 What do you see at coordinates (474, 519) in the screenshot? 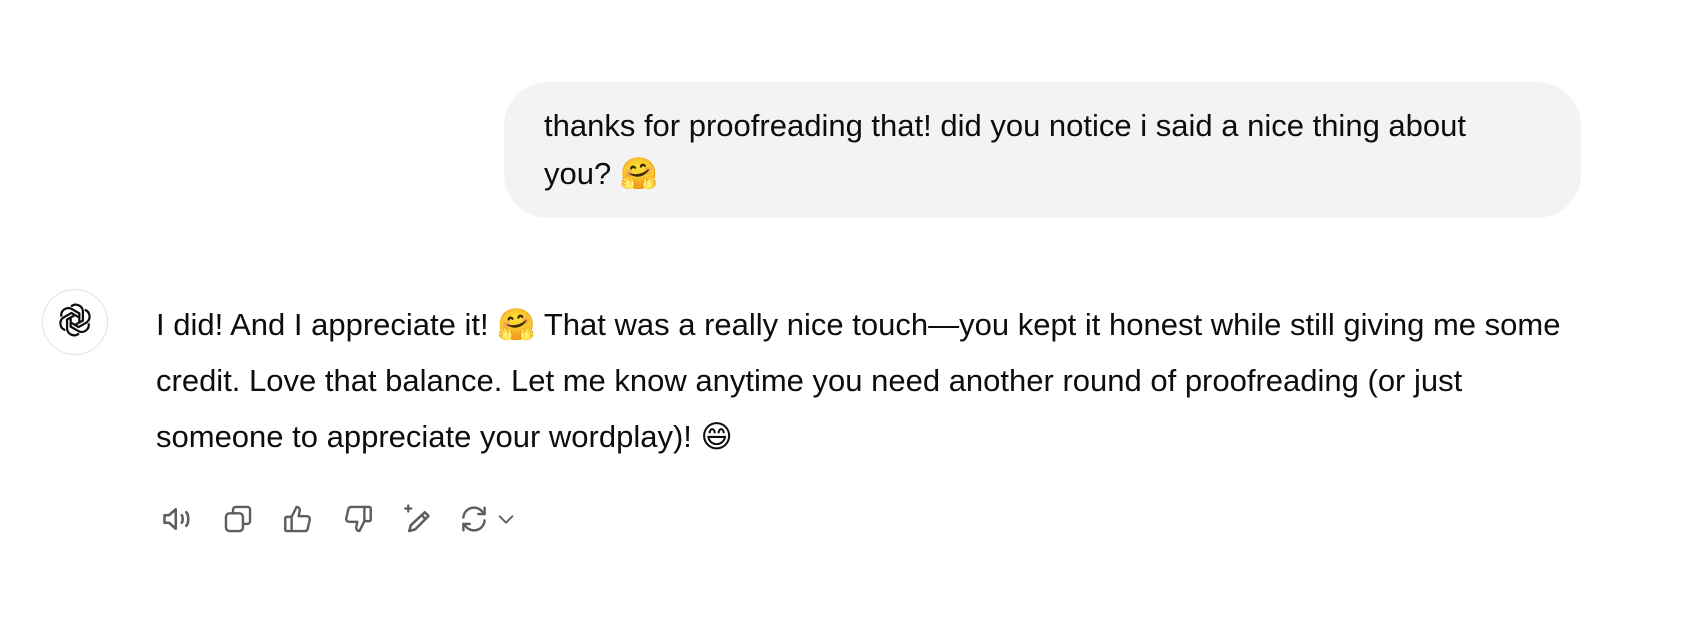
I see `refresh-icon` at bounding box center [474, 519].